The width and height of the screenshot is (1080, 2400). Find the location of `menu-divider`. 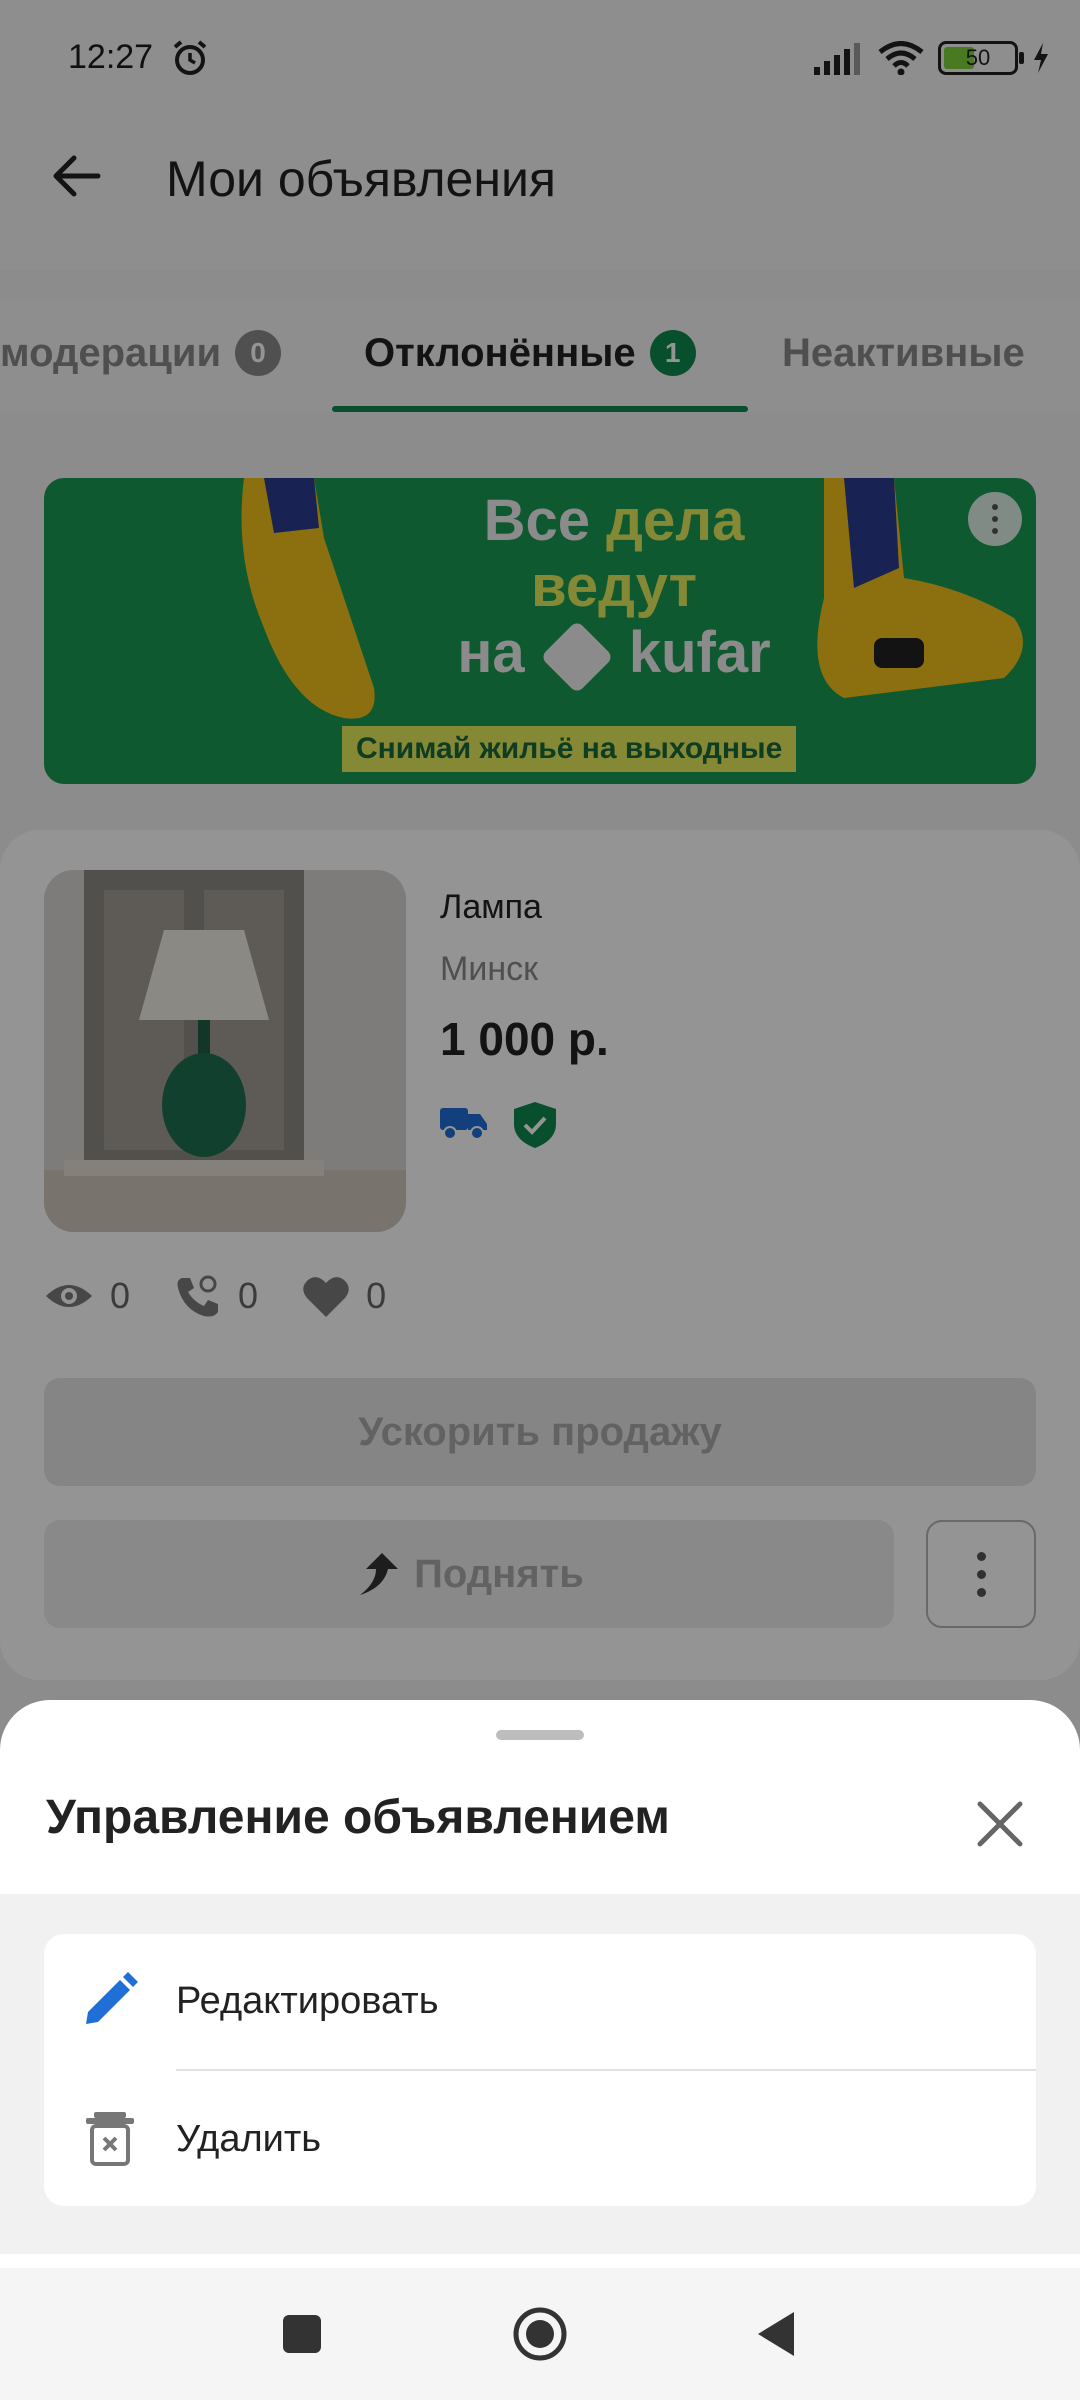

menu-divider is located at coordinates (606, 2070).